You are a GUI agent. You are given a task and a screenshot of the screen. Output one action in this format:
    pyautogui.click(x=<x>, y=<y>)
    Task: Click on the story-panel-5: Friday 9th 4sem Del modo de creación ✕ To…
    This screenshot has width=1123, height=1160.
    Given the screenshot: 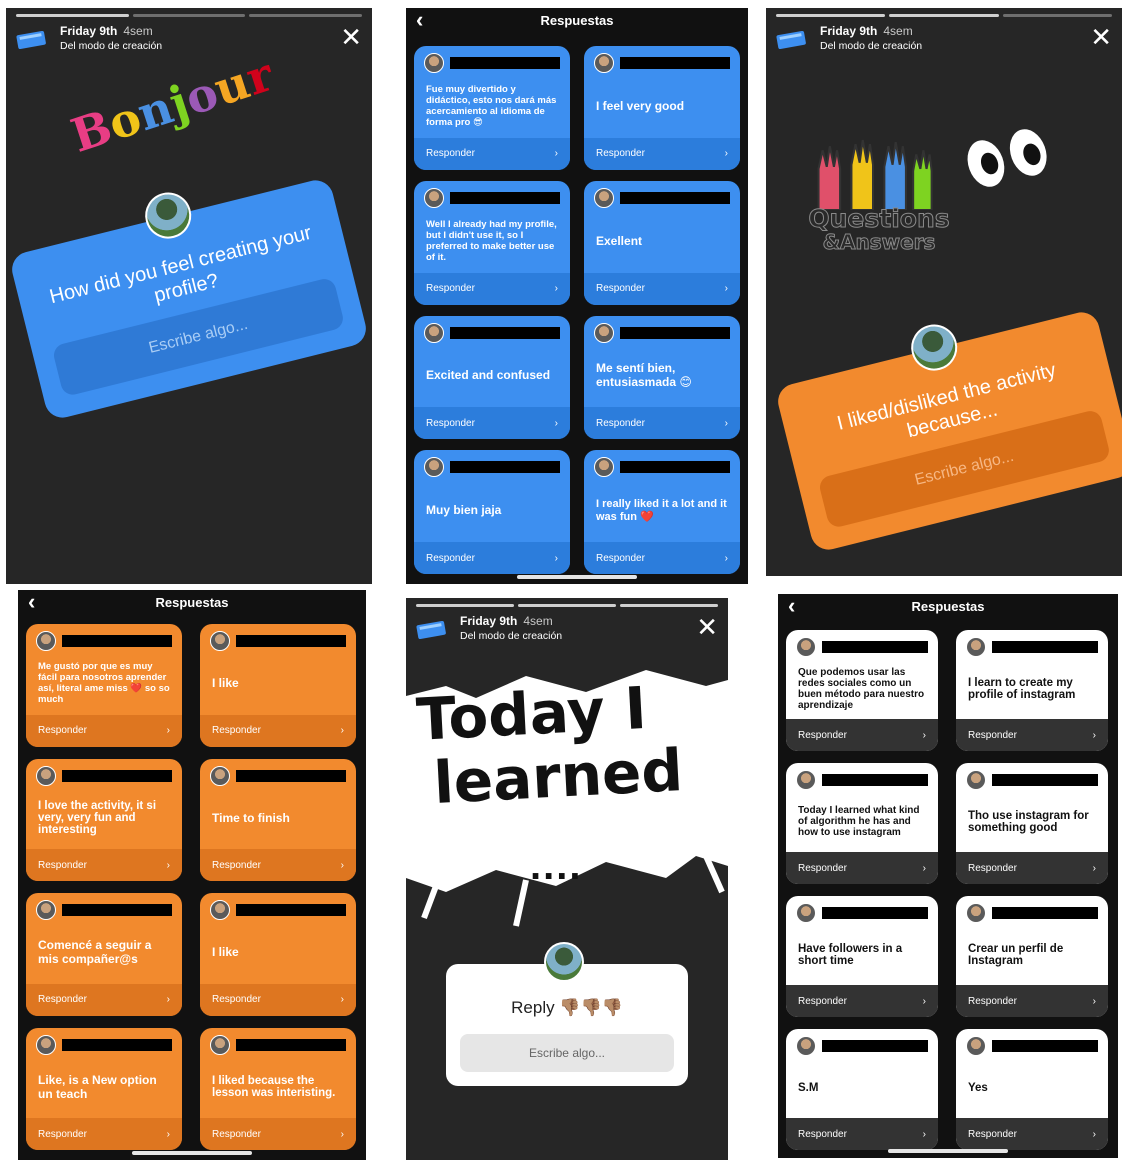 What is the action you would take?
    pyautogui.click(x=567, y=879)
    